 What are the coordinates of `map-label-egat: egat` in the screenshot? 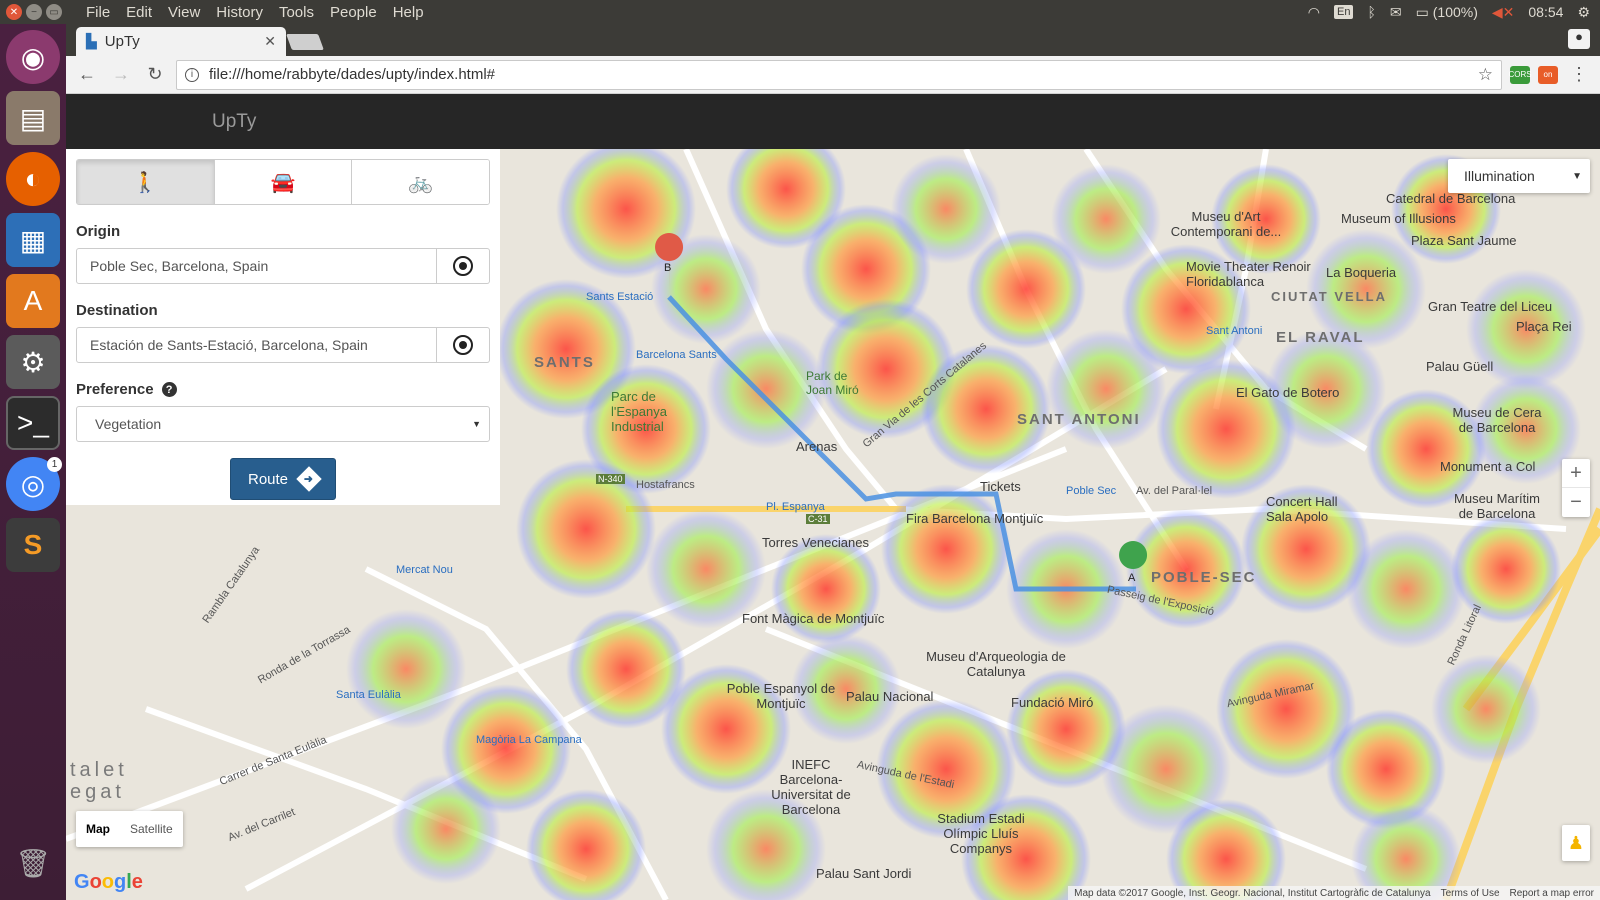 It's located at (97, 792).